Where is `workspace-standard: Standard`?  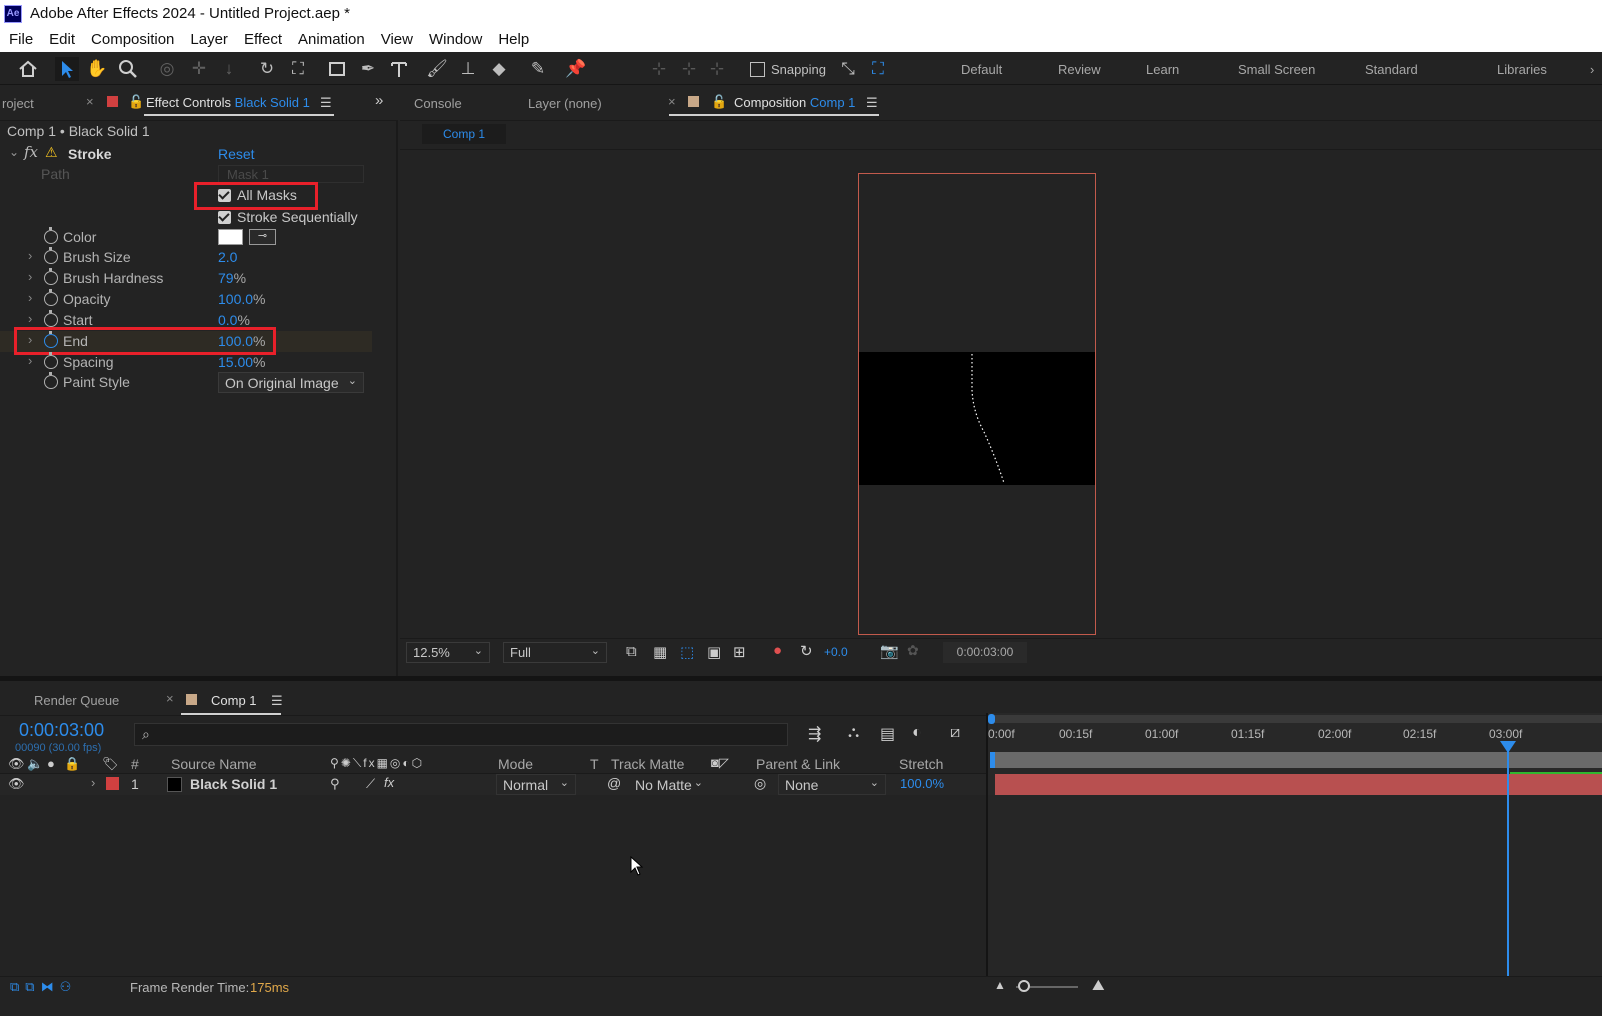
workspace-standard: Standard is located at coordinates (1391, 69).